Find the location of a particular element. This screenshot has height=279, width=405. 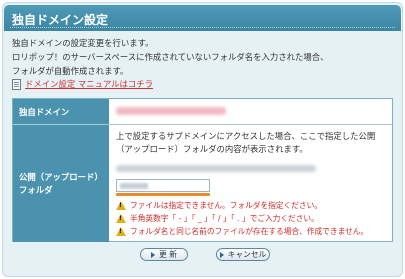

folder-path-prefix-redacted is located at coordinates (216, 168).